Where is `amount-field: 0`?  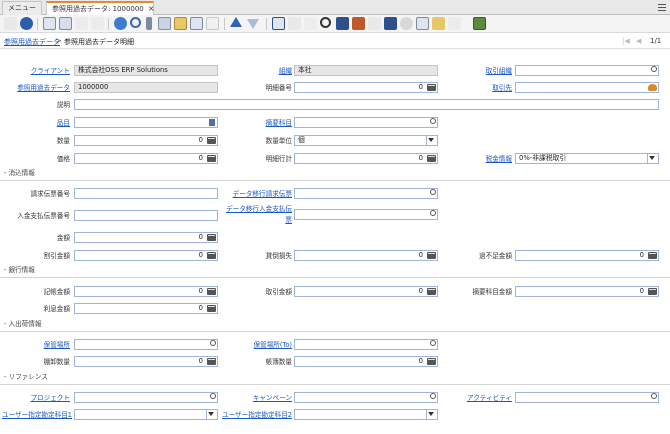 amount-field: 0 is located at coordinates (146, 237).